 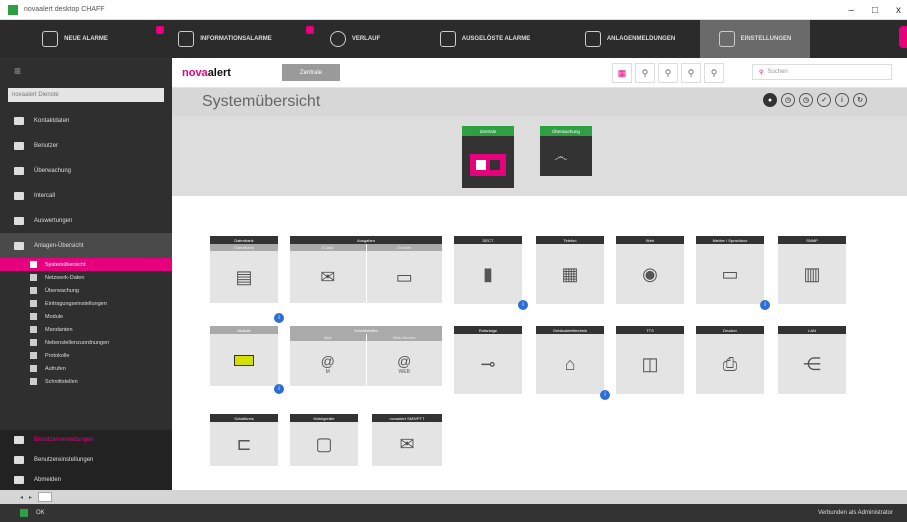 What do you see at coordinates (328, 363) in the screenshot?
I see `at-mail-icon: @ M` at bounding box center [328, 363].